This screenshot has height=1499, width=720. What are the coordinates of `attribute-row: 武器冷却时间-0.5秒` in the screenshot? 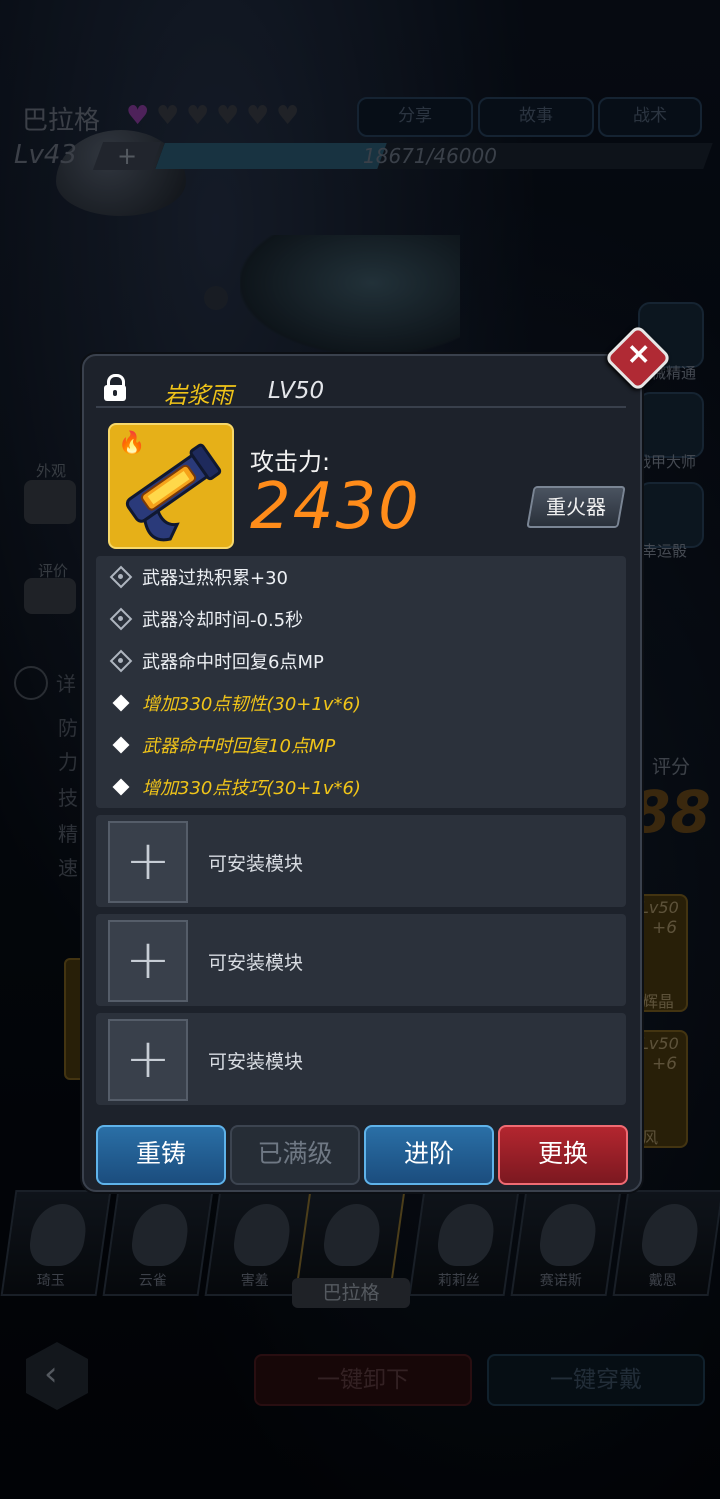 It's located at (361, 619).